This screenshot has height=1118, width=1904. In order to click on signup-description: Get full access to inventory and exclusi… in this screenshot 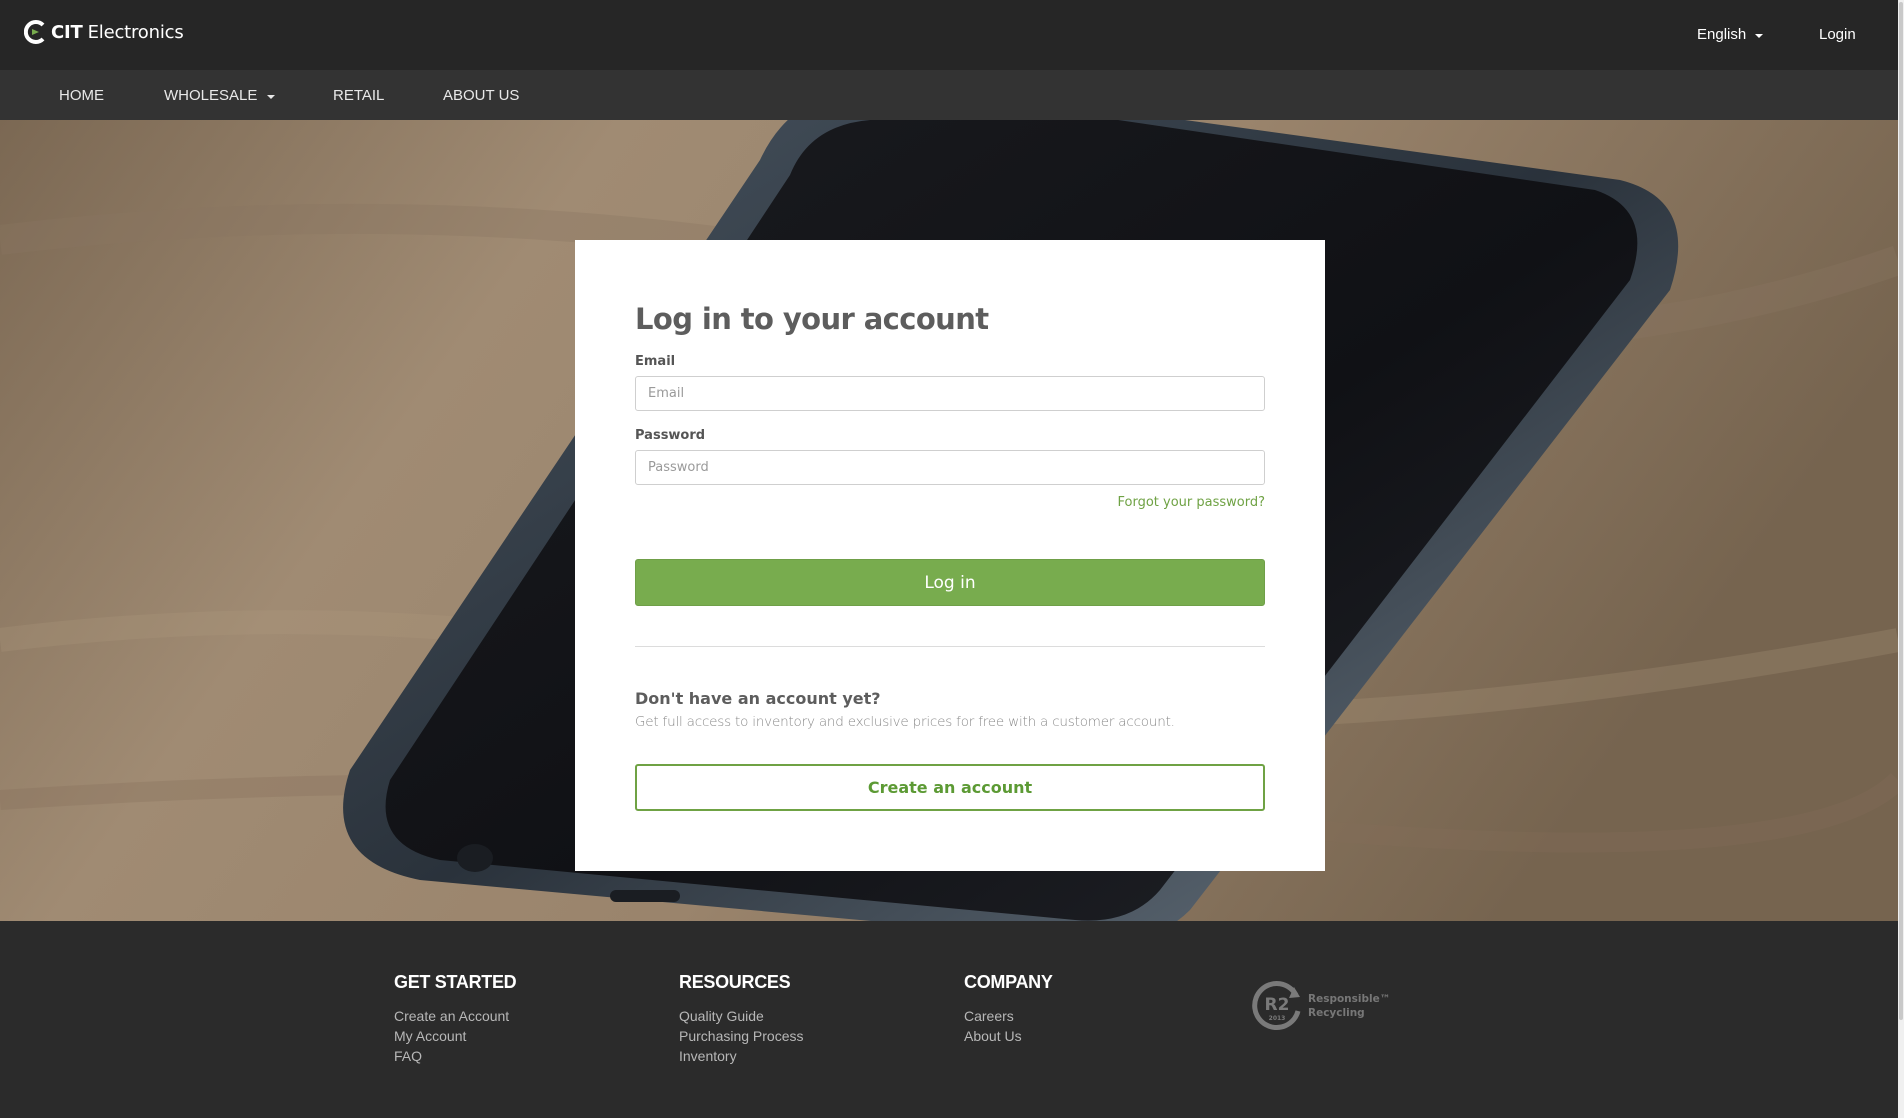, I will do `click(905, 722)`.